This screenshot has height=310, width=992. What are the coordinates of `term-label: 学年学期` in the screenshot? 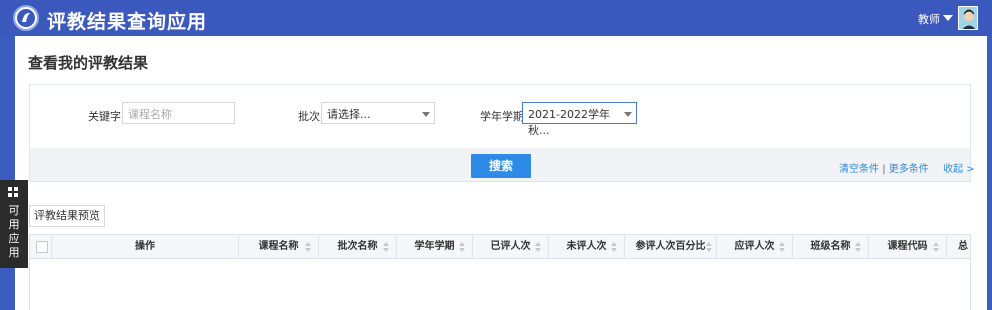 It's located at (502, 116).